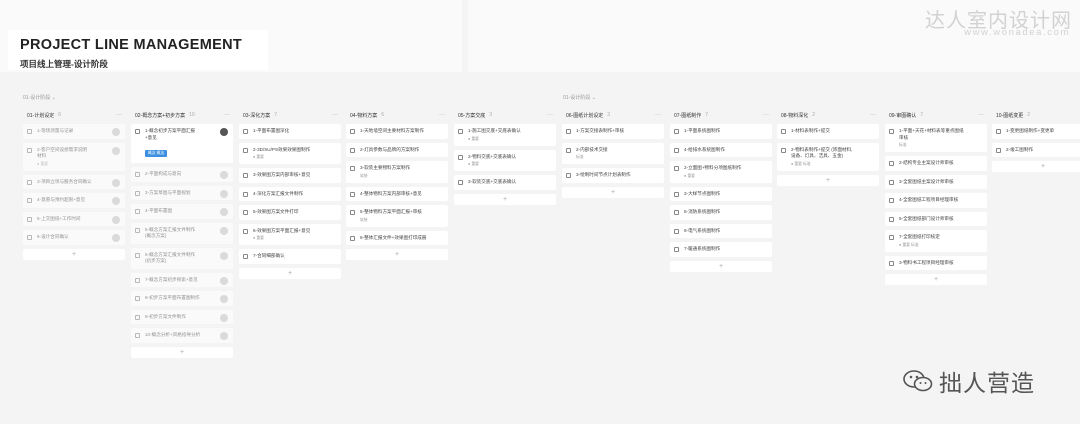 Image resolution: width=1080 pixels, height=424 pixels. I want to click on task-card: 1-材料表制作+提交, so click(828, 131).